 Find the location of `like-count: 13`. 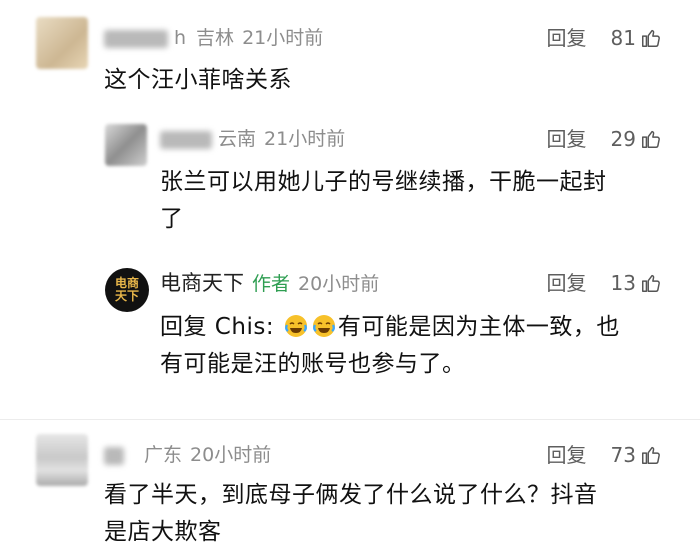

like-count: 13 is located at coordinates (623, 283).